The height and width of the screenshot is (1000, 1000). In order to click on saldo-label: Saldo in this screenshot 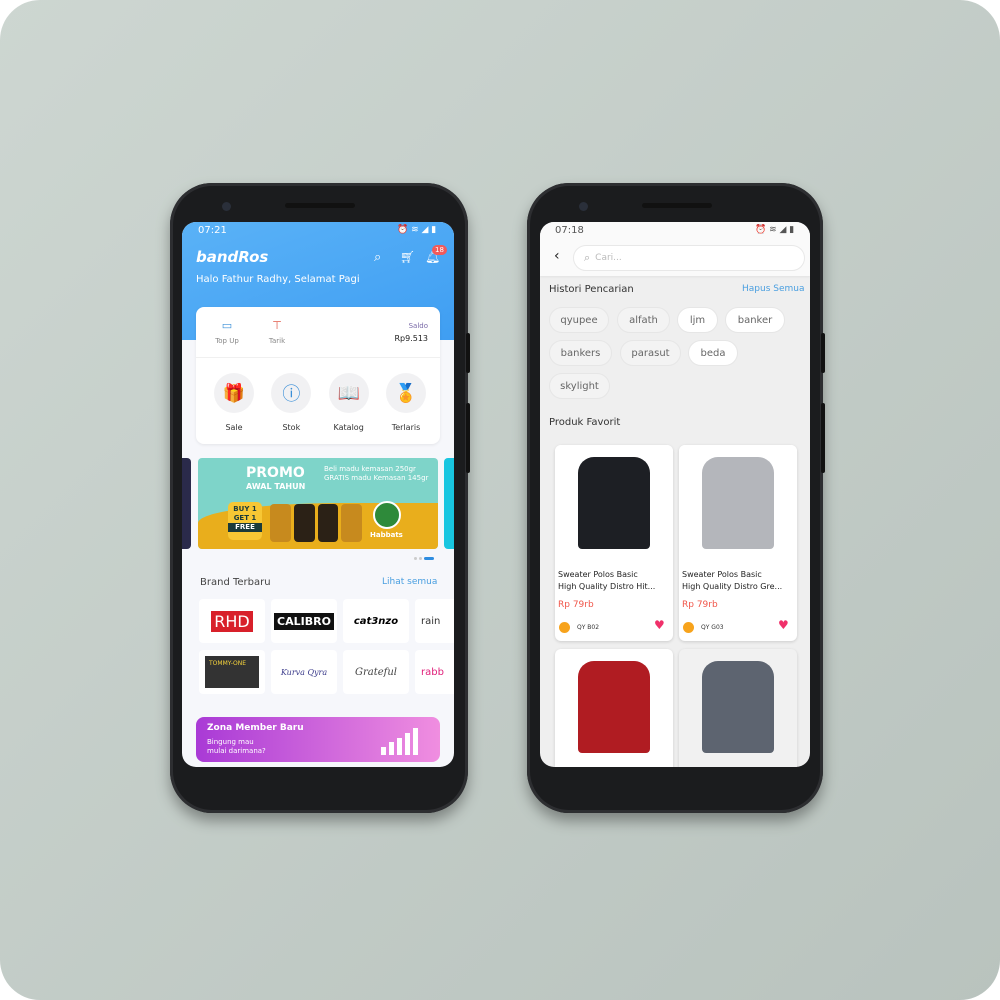, I will do `click(418, 326)`.